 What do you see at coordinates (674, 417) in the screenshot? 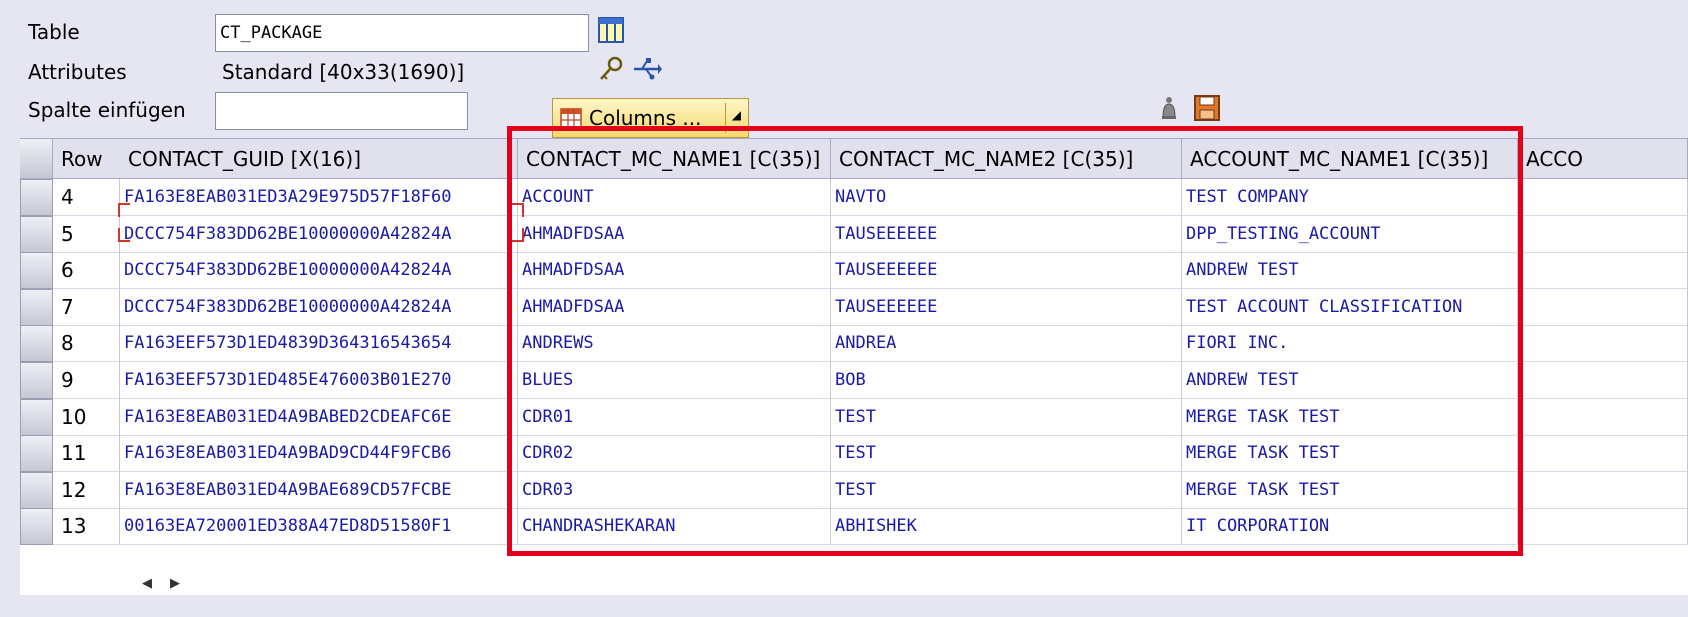
I see `cell-contact-mc-name1: CDR01` at bounding box center [674, 417].